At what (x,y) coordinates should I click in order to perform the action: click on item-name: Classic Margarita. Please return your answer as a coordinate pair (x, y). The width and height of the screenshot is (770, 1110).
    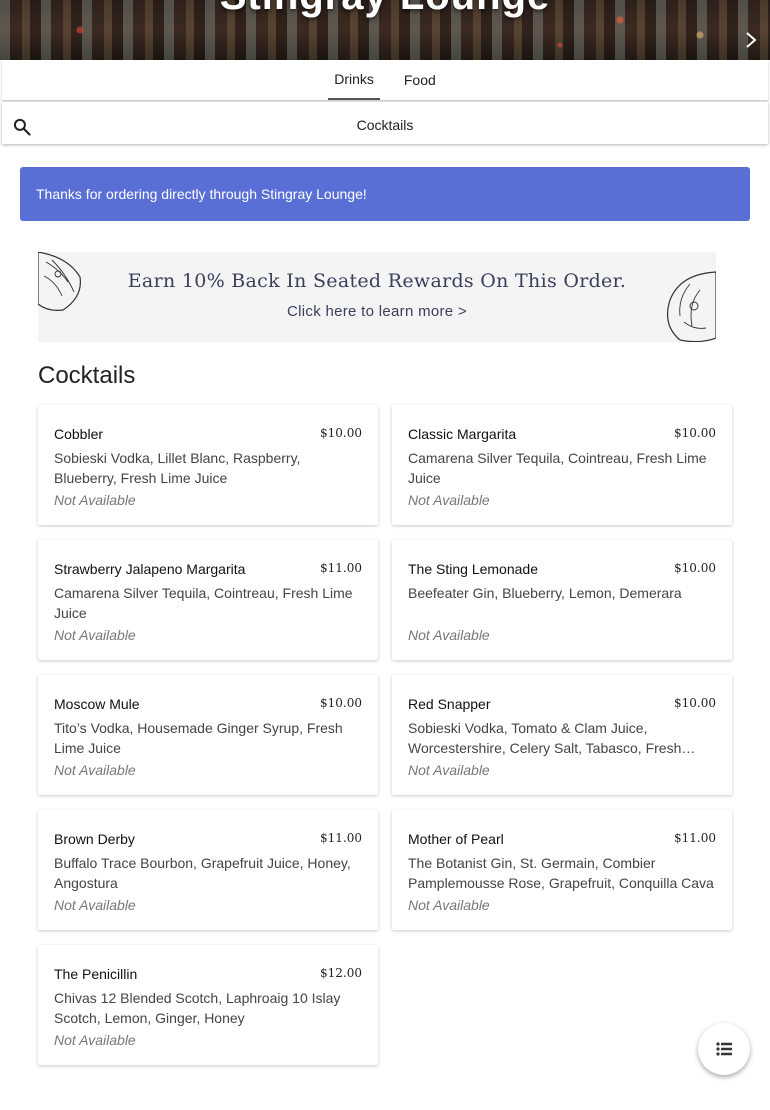
    Looking at the image, I should click on (462, 434).